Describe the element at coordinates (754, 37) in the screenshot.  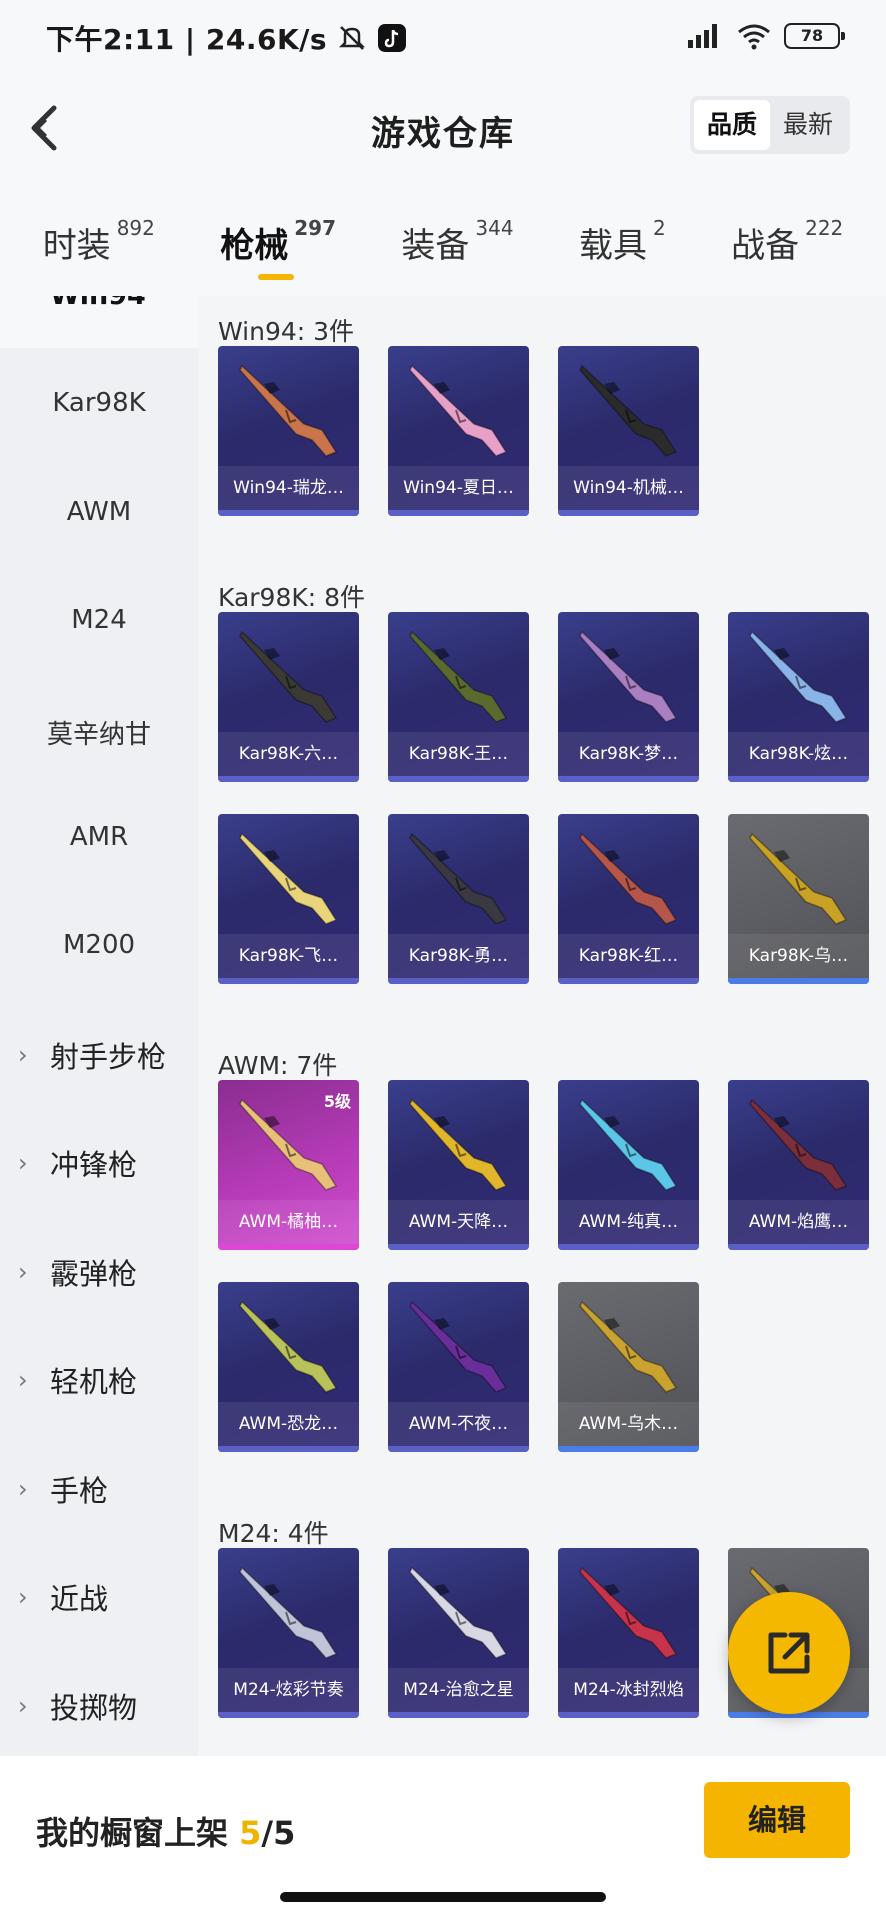
I see `wifi-icon` at that location.